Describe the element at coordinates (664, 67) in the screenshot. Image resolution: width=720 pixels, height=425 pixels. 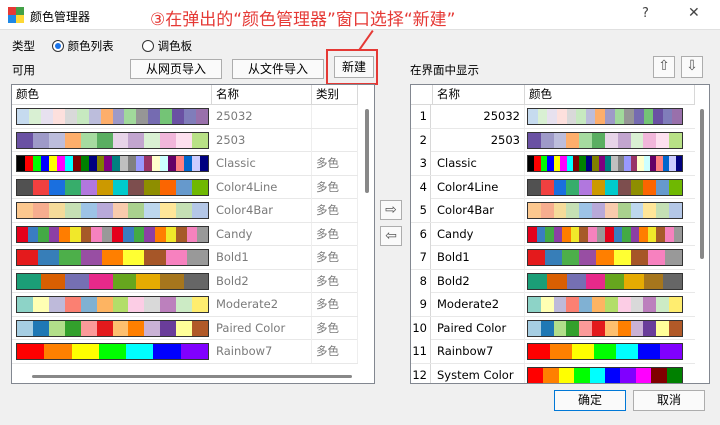
I see `move-up-button: ⇧` at that location.